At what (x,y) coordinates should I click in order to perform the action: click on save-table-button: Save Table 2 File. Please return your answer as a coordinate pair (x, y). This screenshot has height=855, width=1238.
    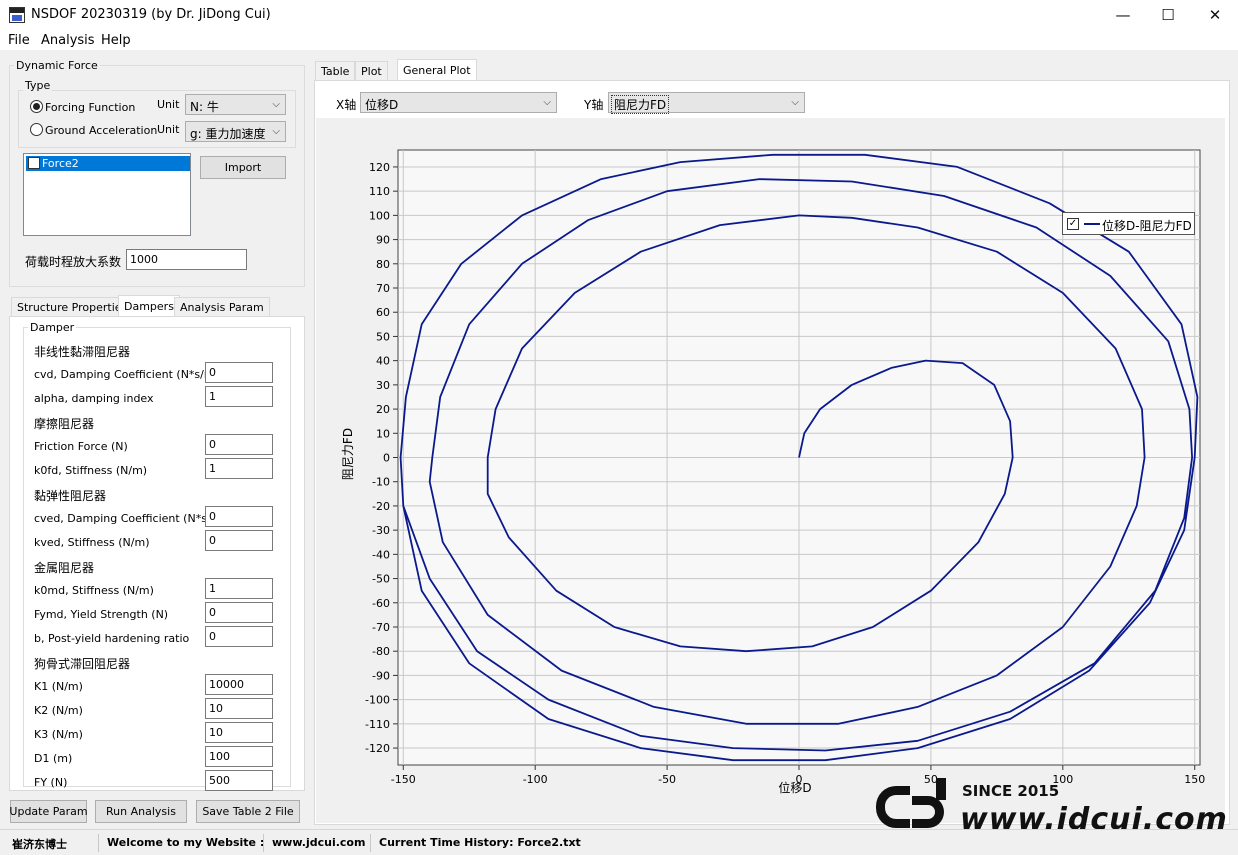
    Looking at the image, I should click on (248, 811).